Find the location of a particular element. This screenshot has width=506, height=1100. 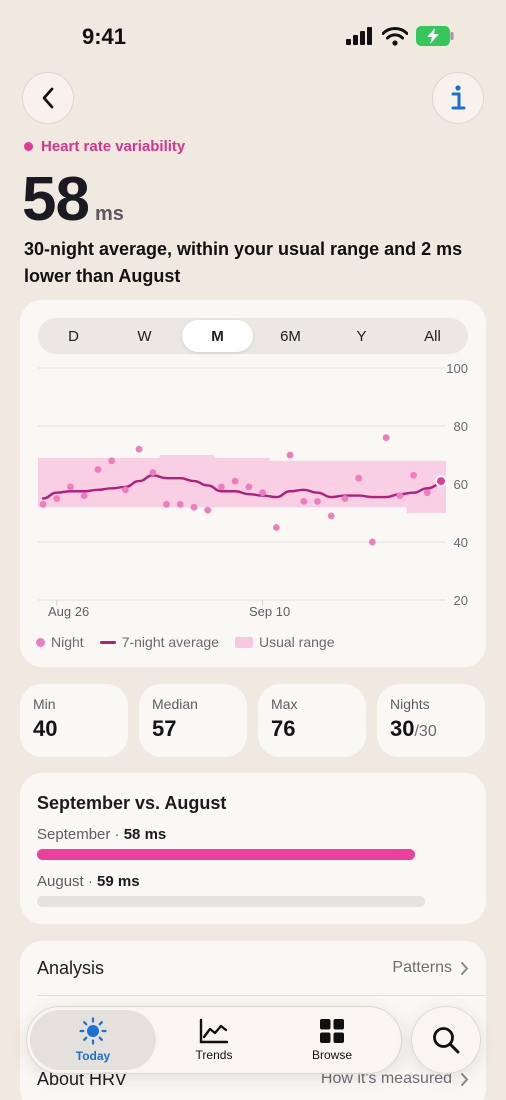

tab-browse: Browse is located at coordinates (332, 1040).